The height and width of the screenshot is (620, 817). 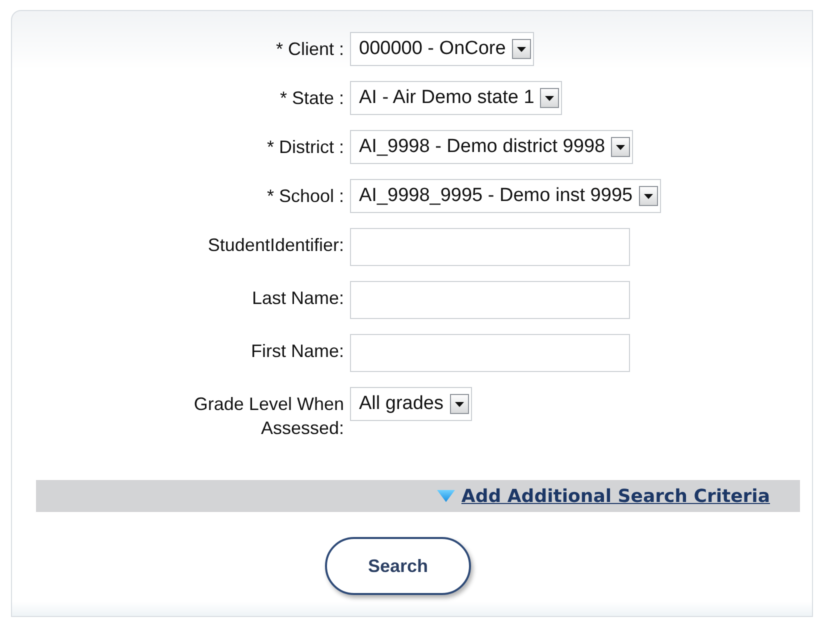 What do you see at coordinates (297, 351) in the screenshot?
I see `field-label: First Name:` at bounding box center [297, 351].